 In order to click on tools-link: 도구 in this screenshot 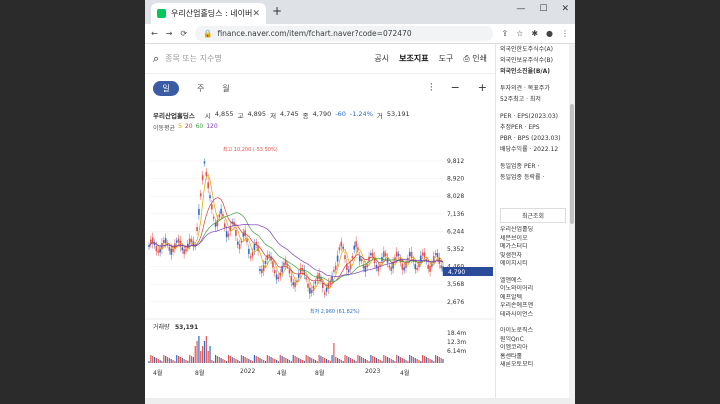, I will do `click(446, 58)`.